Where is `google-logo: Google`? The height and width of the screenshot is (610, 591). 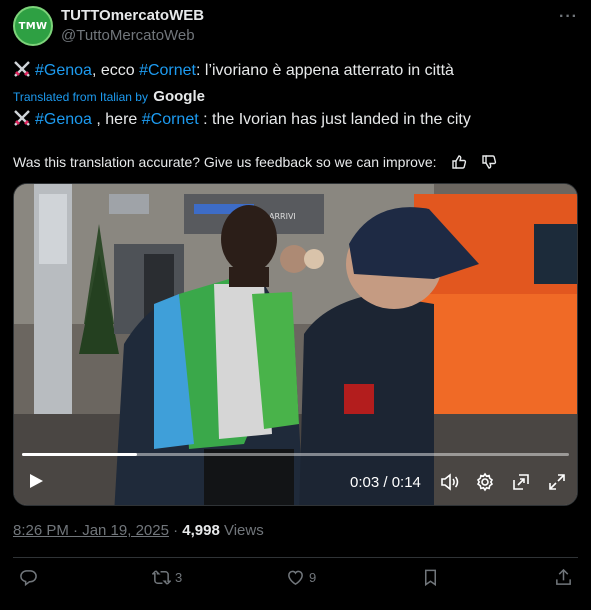 google-logo: Google is located at coordinates (179, 96).